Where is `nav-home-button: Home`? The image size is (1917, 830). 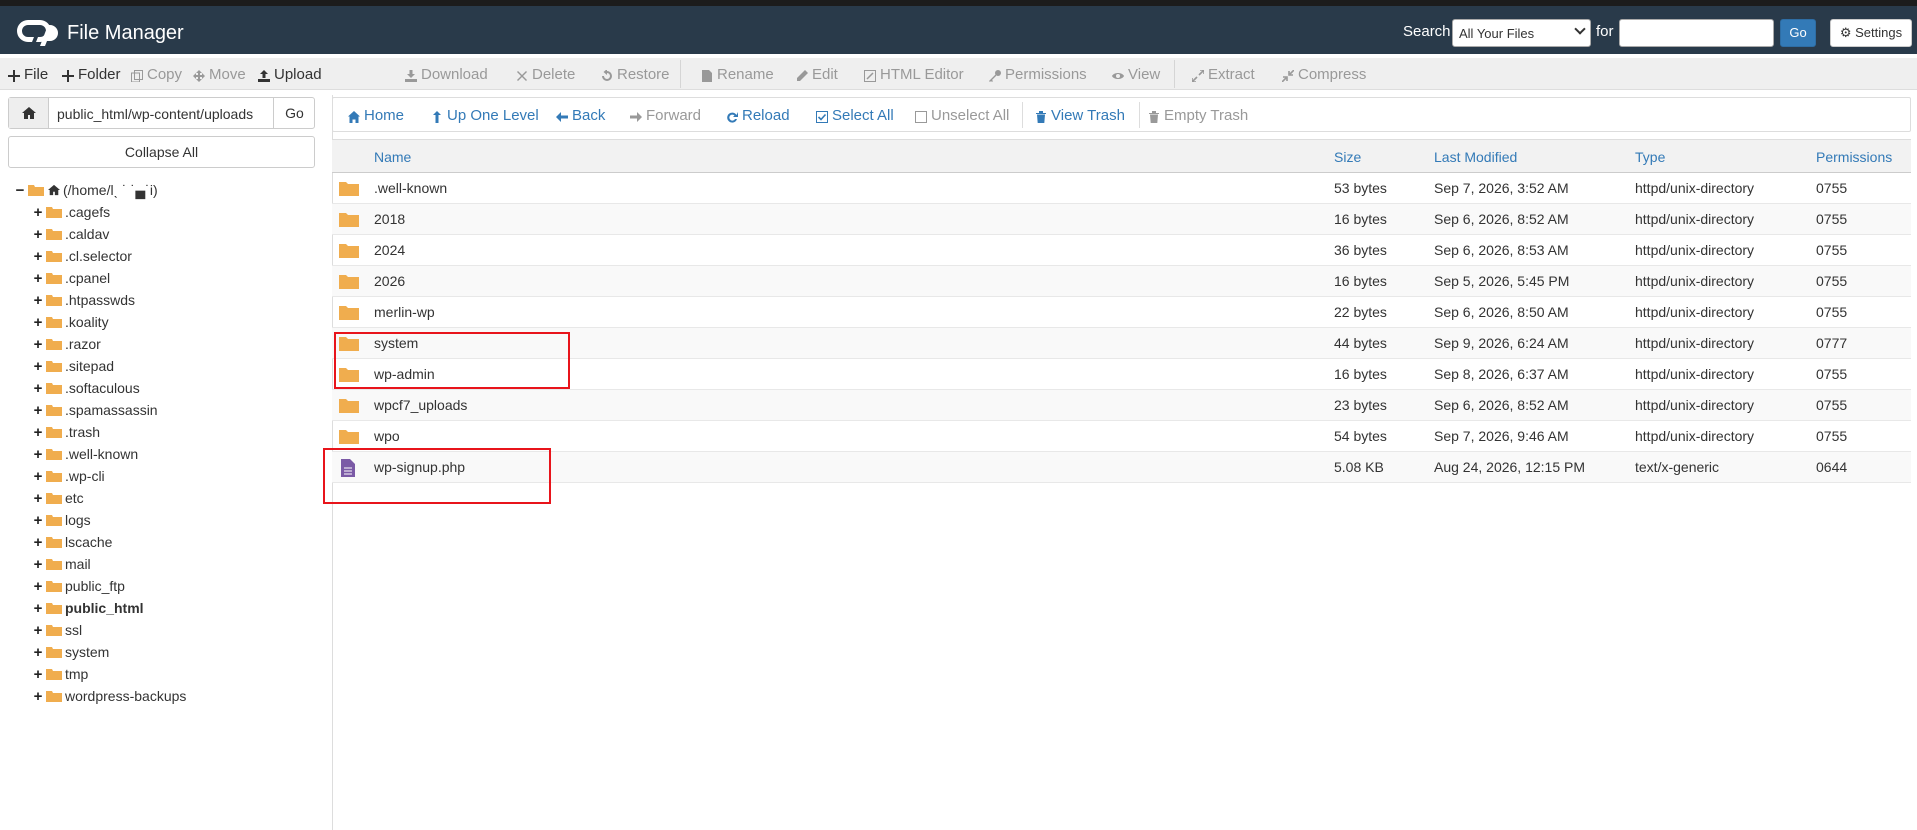
nav-home-button: Home is located at coordinates (376, 115).